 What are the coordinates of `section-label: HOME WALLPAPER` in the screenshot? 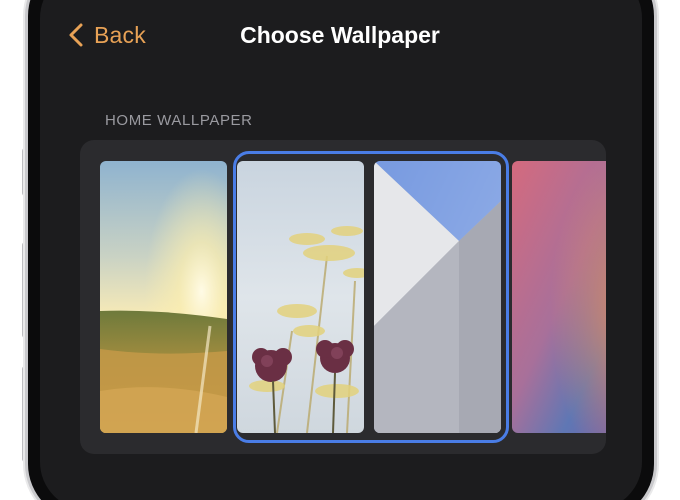 It's located at (179, 120).